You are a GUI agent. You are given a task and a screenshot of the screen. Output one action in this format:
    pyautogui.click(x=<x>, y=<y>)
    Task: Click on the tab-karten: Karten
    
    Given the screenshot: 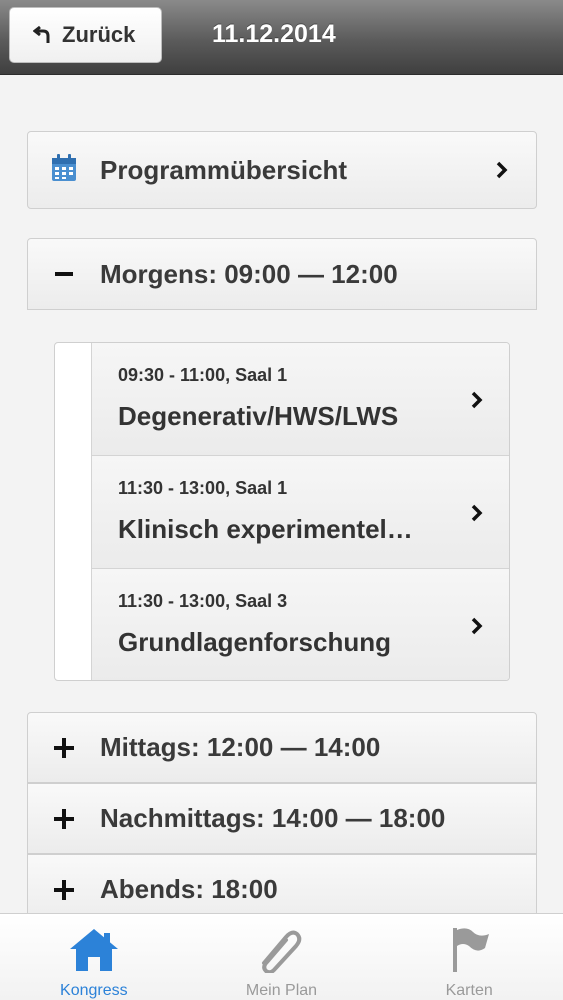 What is the action you would take?
    pyautogui.click(x=469, y=957)
    